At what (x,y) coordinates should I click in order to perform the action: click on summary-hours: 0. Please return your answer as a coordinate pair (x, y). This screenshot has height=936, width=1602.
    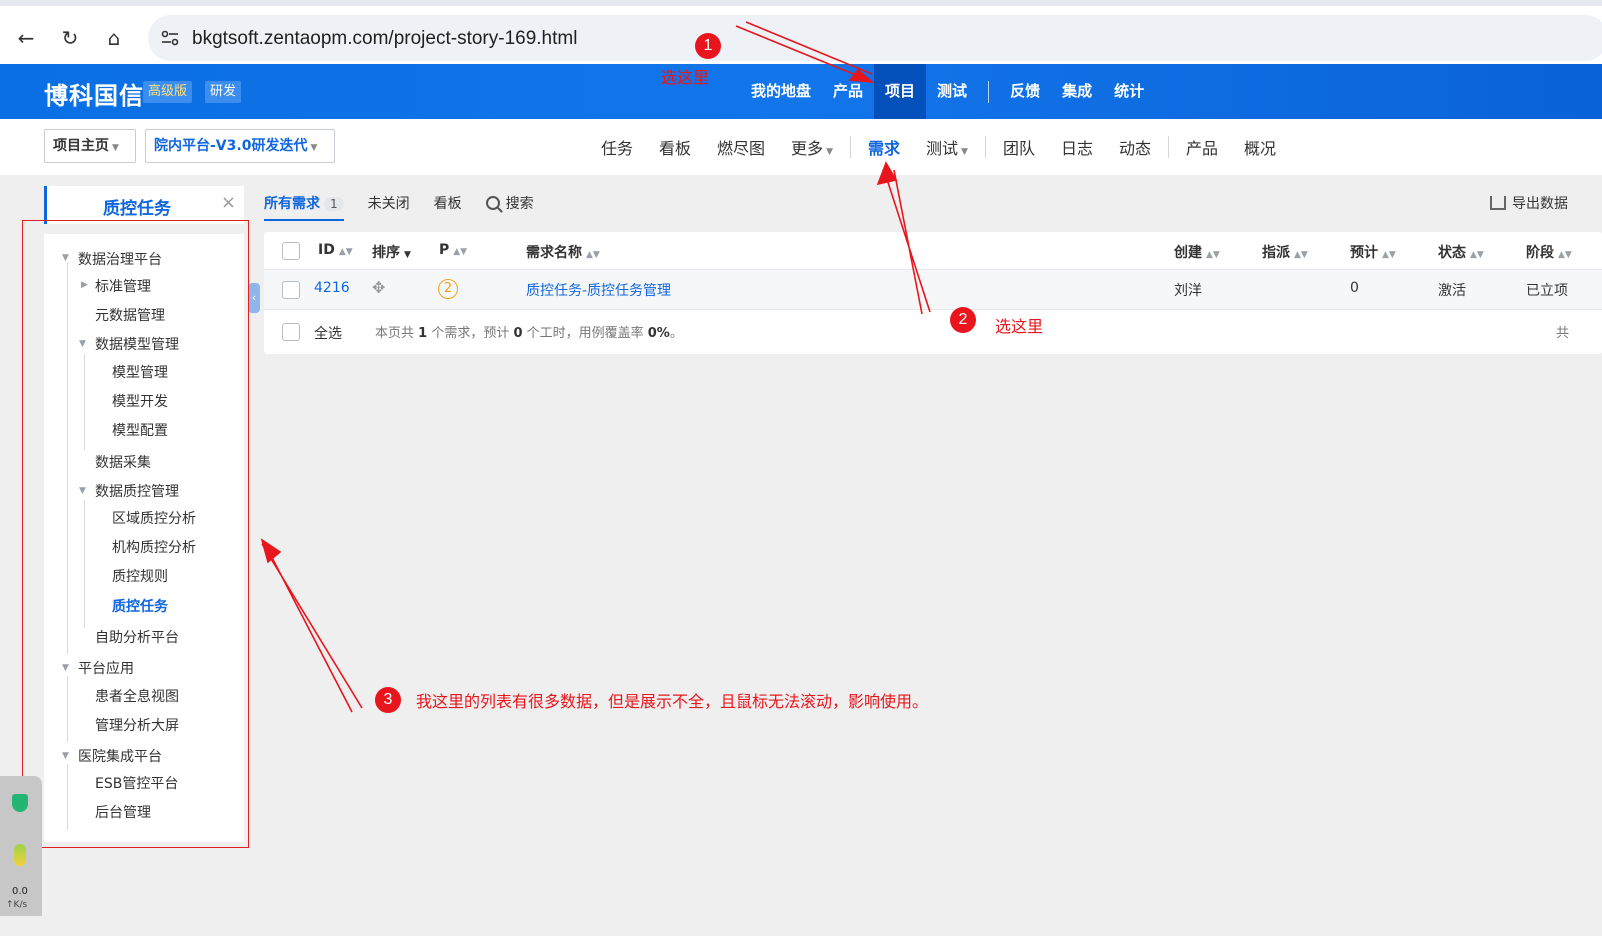
    Looking at the image, I should click on (518, 333).